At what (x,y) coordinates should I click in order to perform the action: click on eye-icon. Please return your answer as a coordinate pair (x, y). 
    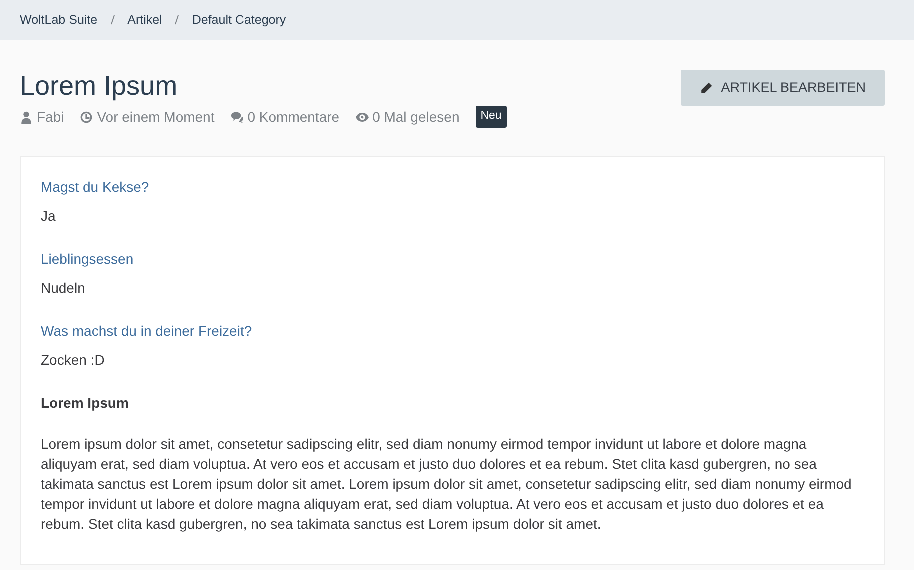
    Looking at the image, I should click on (362, 117).